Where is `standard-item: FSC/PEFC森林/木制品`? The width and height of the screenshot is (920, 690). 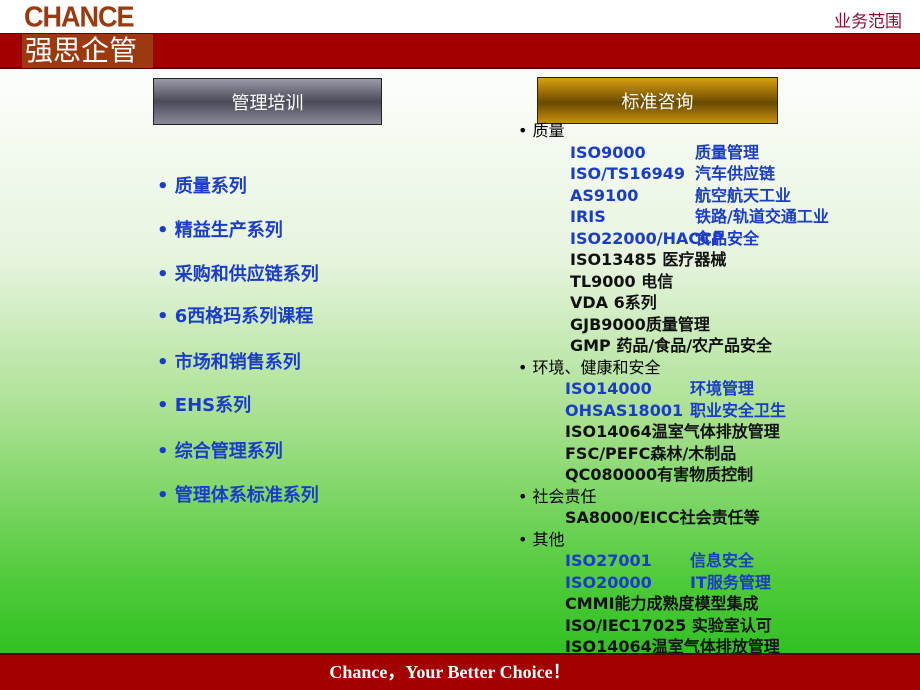 standard-item: FSC/PEFC森林/木制品 is located at coordinates (651, 453).